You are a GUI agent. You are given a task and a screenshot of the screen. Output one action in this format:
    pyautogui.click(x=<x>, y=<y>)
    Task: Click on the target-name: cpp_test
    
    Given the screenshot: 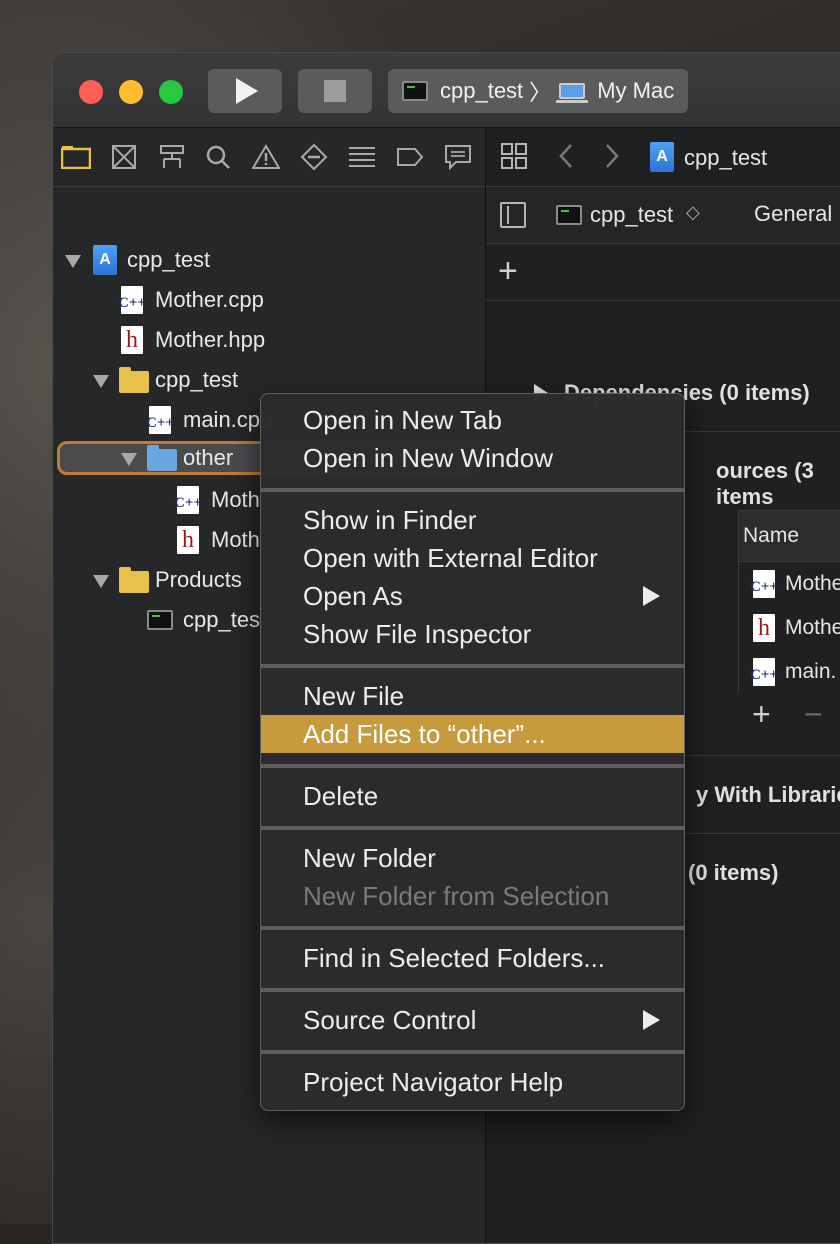 What is the action you would take?
    pyautogui.click(x=631, y=215)
    